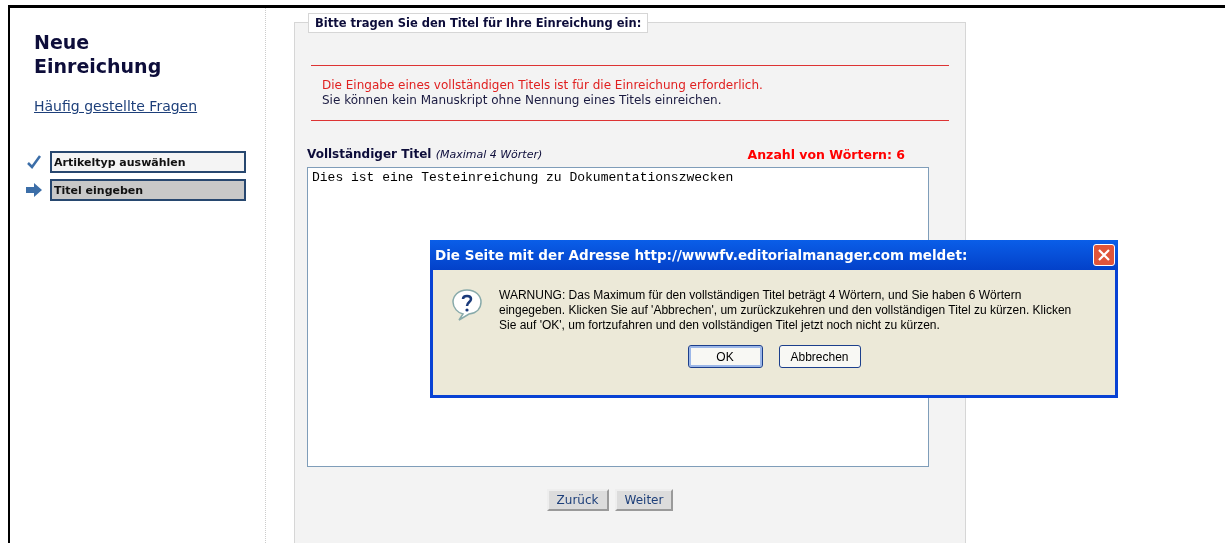  What do you see at coordinates (826, 154) in the screenshot?
I see `word-count: Anzahl von Wörtern: 6` at bounding box center [826, 154].